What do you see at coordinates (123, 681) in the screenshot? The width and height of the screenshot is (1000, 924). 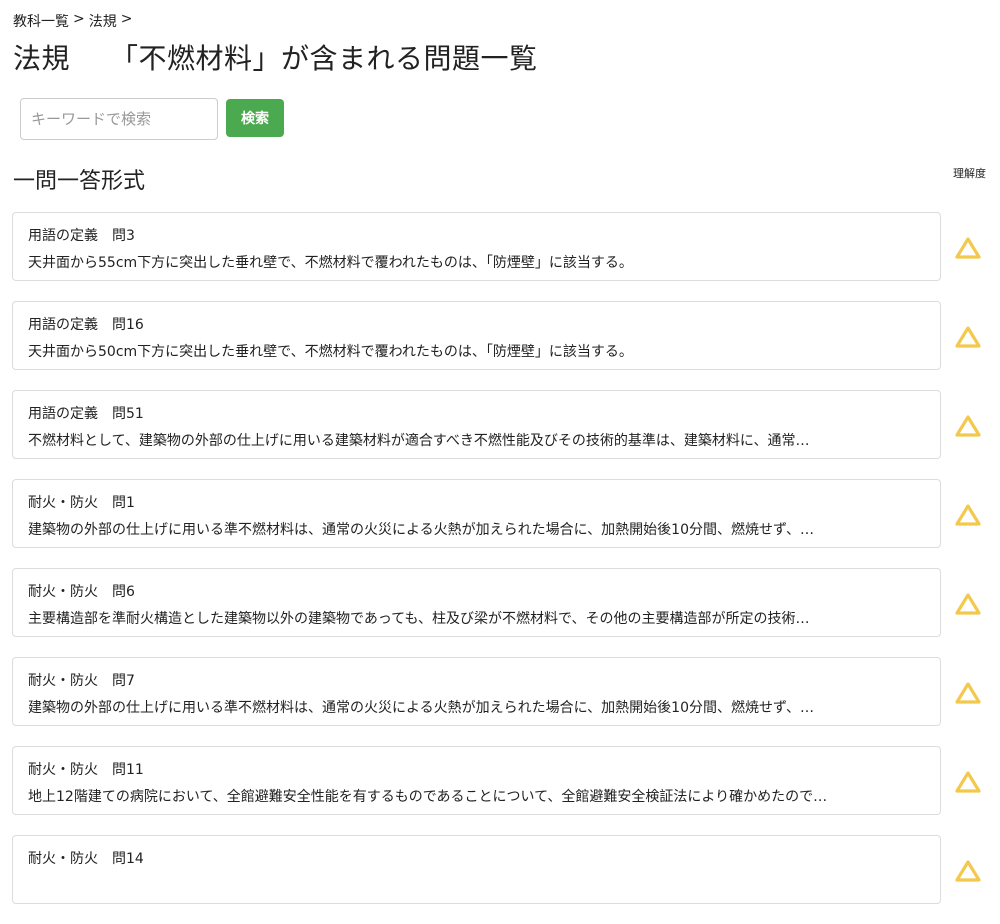 I see `question-number: 問7` at bounding box center [123, 681].